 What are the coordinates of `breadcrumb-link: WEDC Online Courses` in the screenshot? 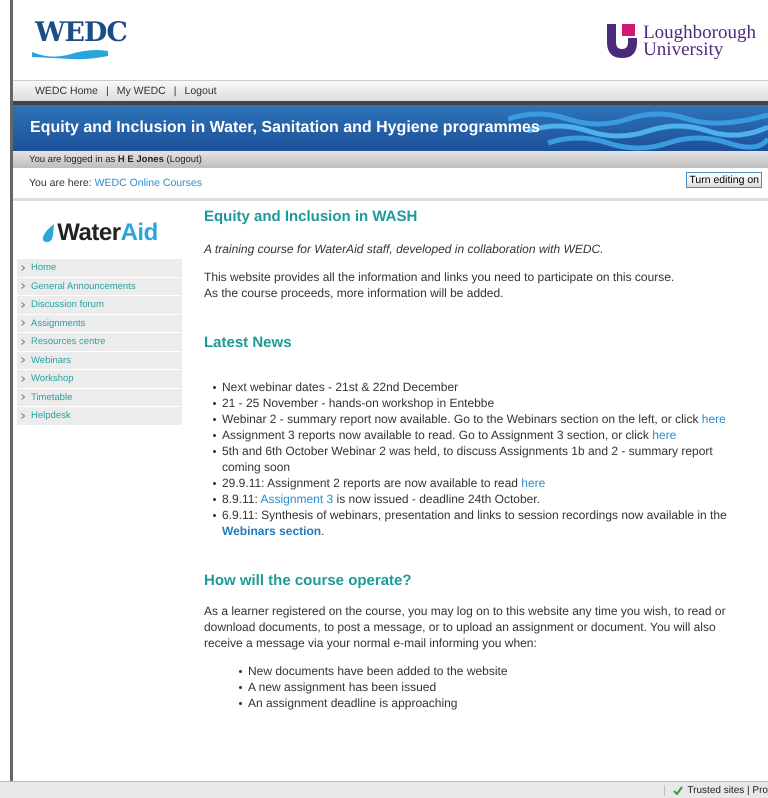 It's located at (148, 183).